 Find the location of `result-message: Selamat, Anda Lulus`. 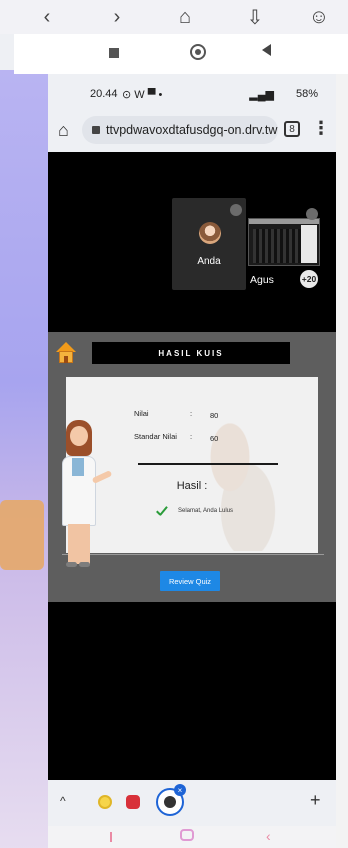

result-message: Selamat, Anda Lulus is located at coordinates (206, 511).